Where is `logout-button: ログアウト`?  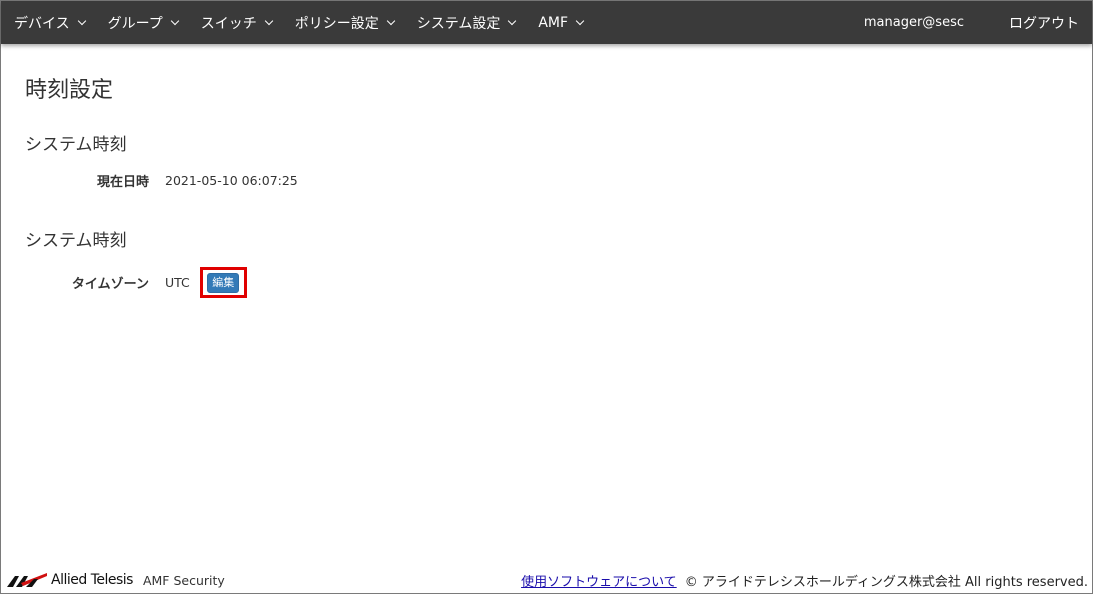 logout-button: ログアウト is located at coordinates (1044, 23).